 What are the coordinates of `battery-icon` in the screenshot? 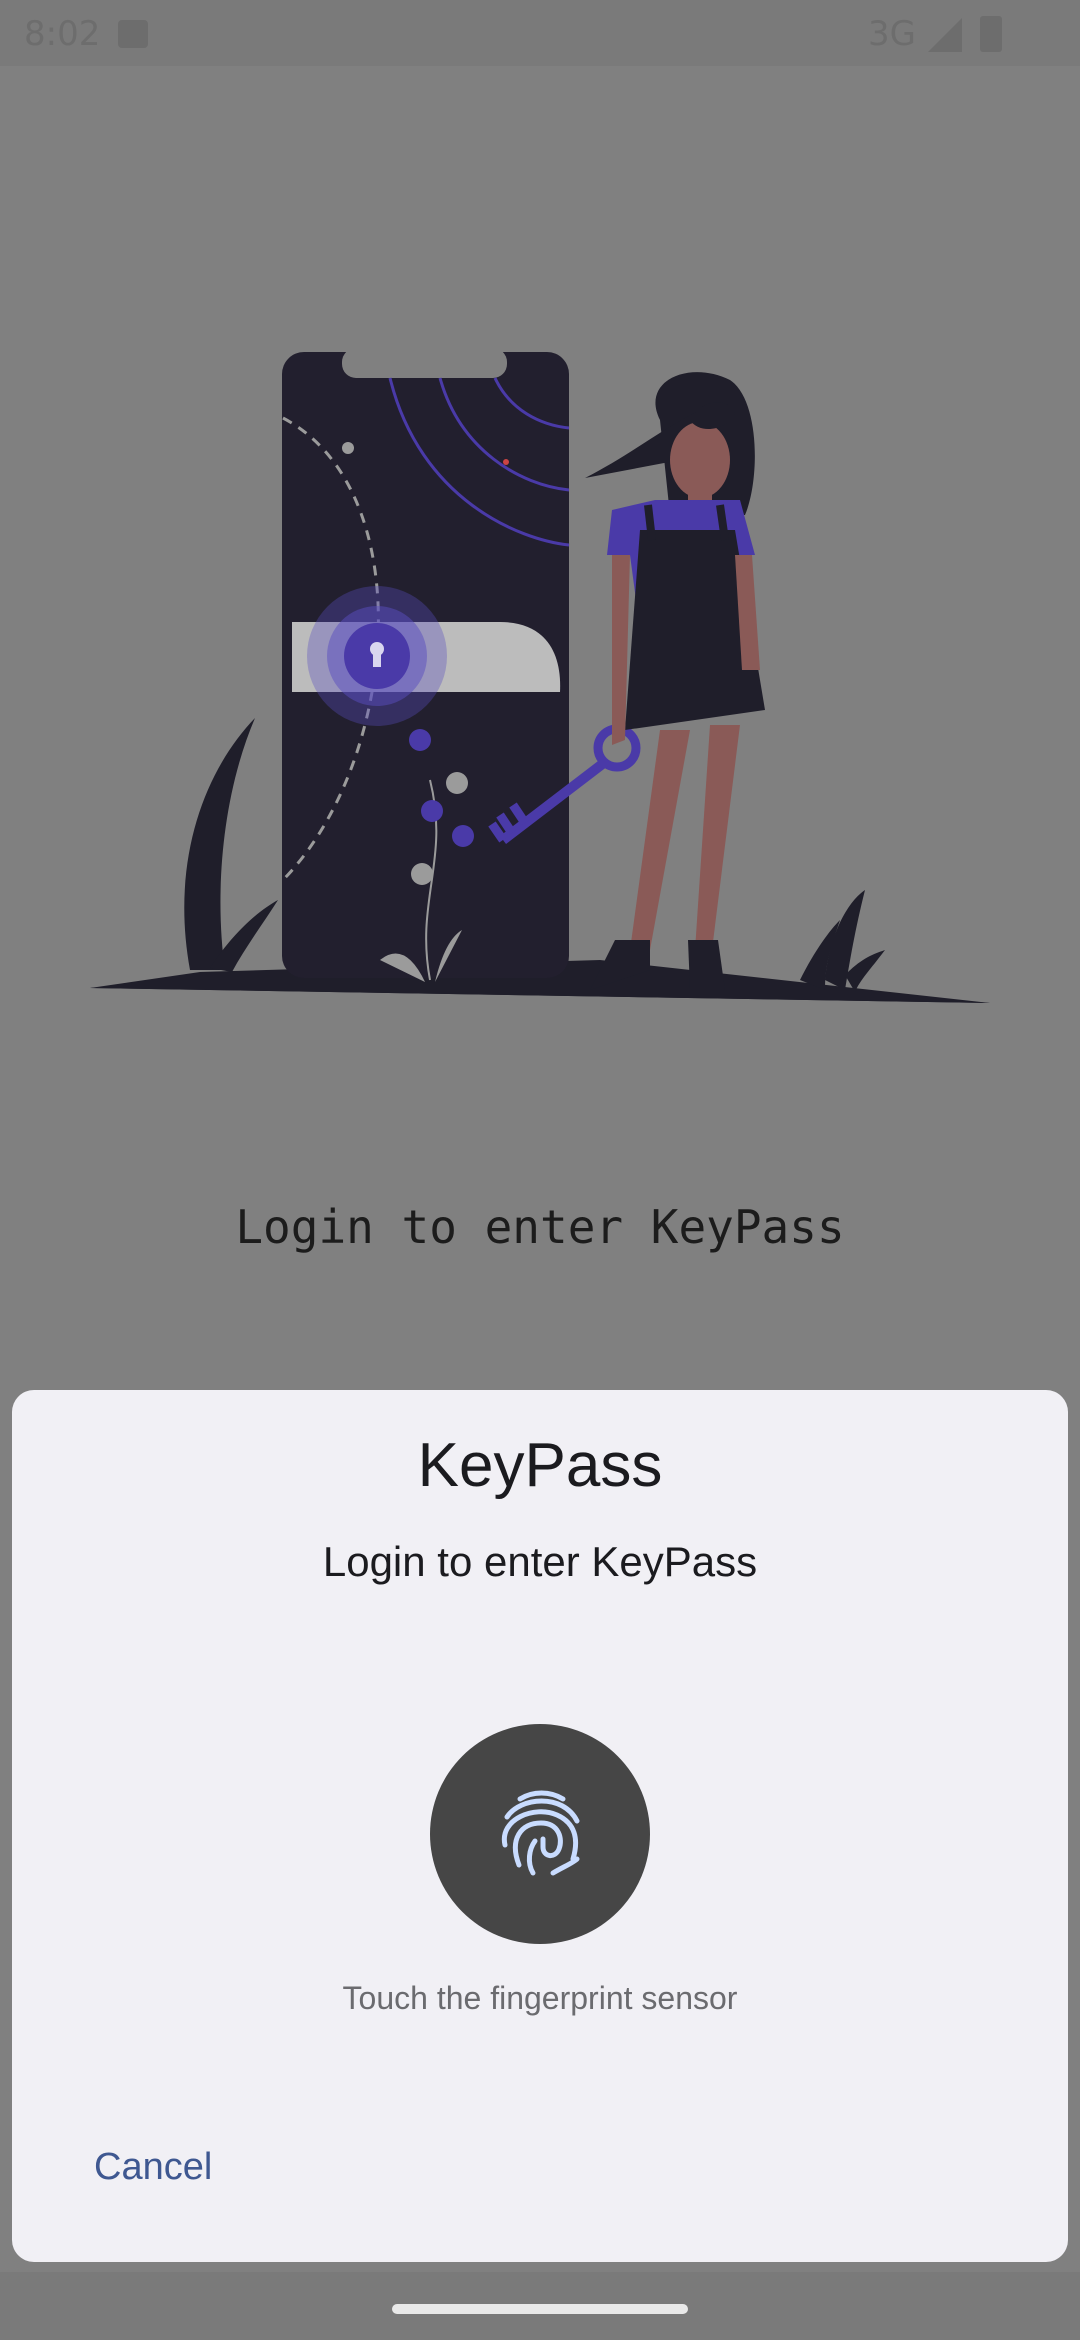 It's located at (991, 34).